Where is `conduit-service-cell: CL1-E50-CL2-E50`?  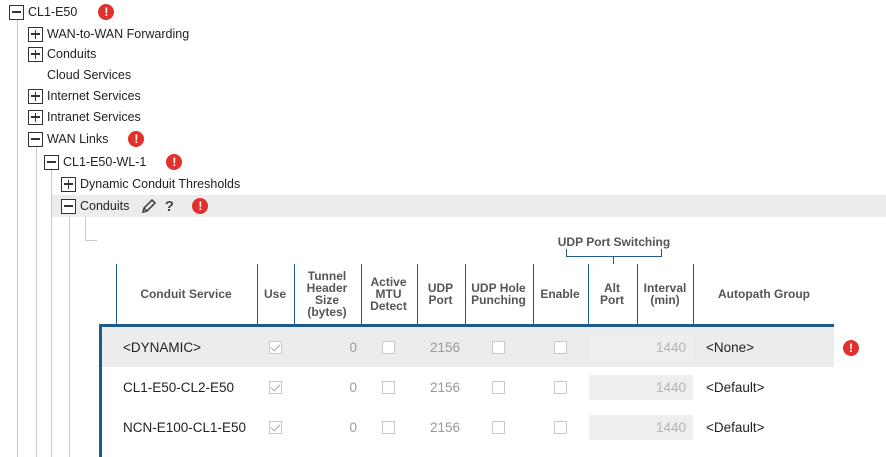 conduit-service-cell: CL1-E50-CL2-E50 is located at coordinates (179, 387).